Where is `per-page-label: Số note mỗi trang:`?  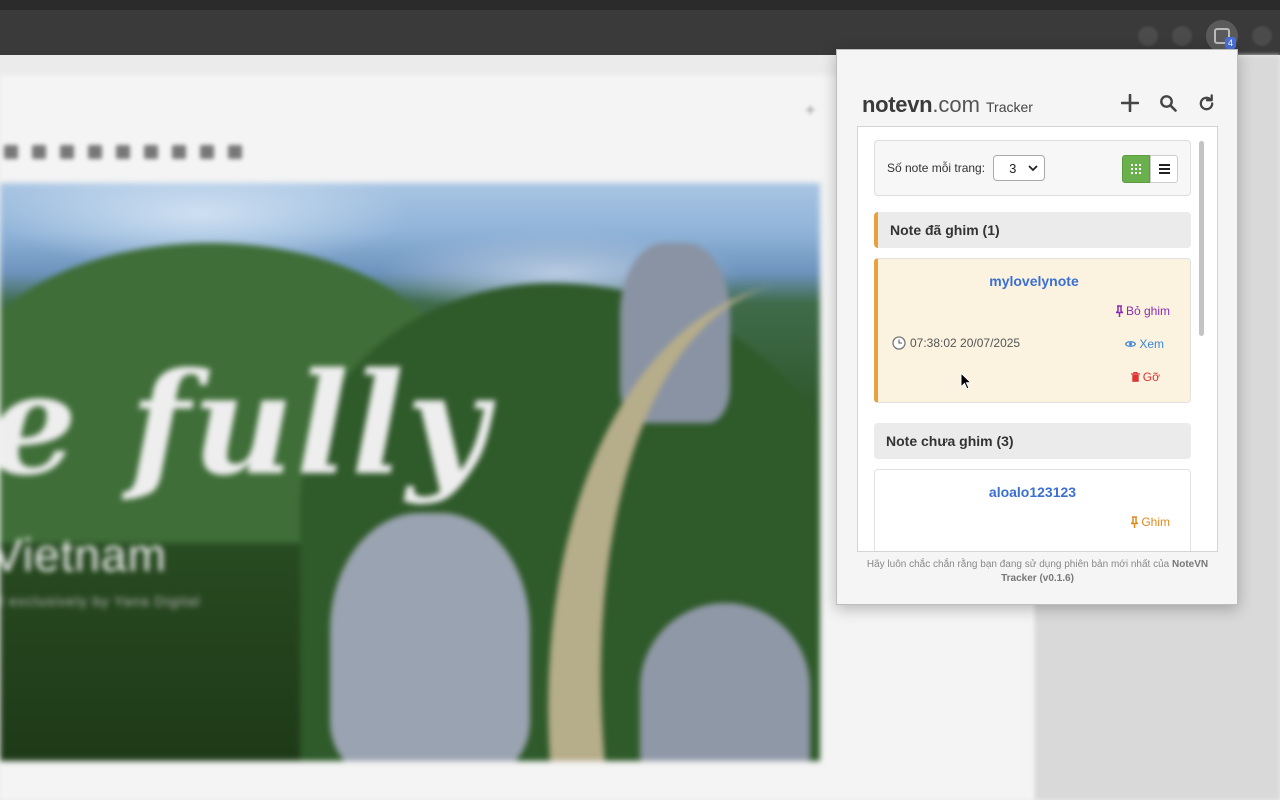
per-page-label: Số note mỗi trang: is located at coordinates (936, 168).